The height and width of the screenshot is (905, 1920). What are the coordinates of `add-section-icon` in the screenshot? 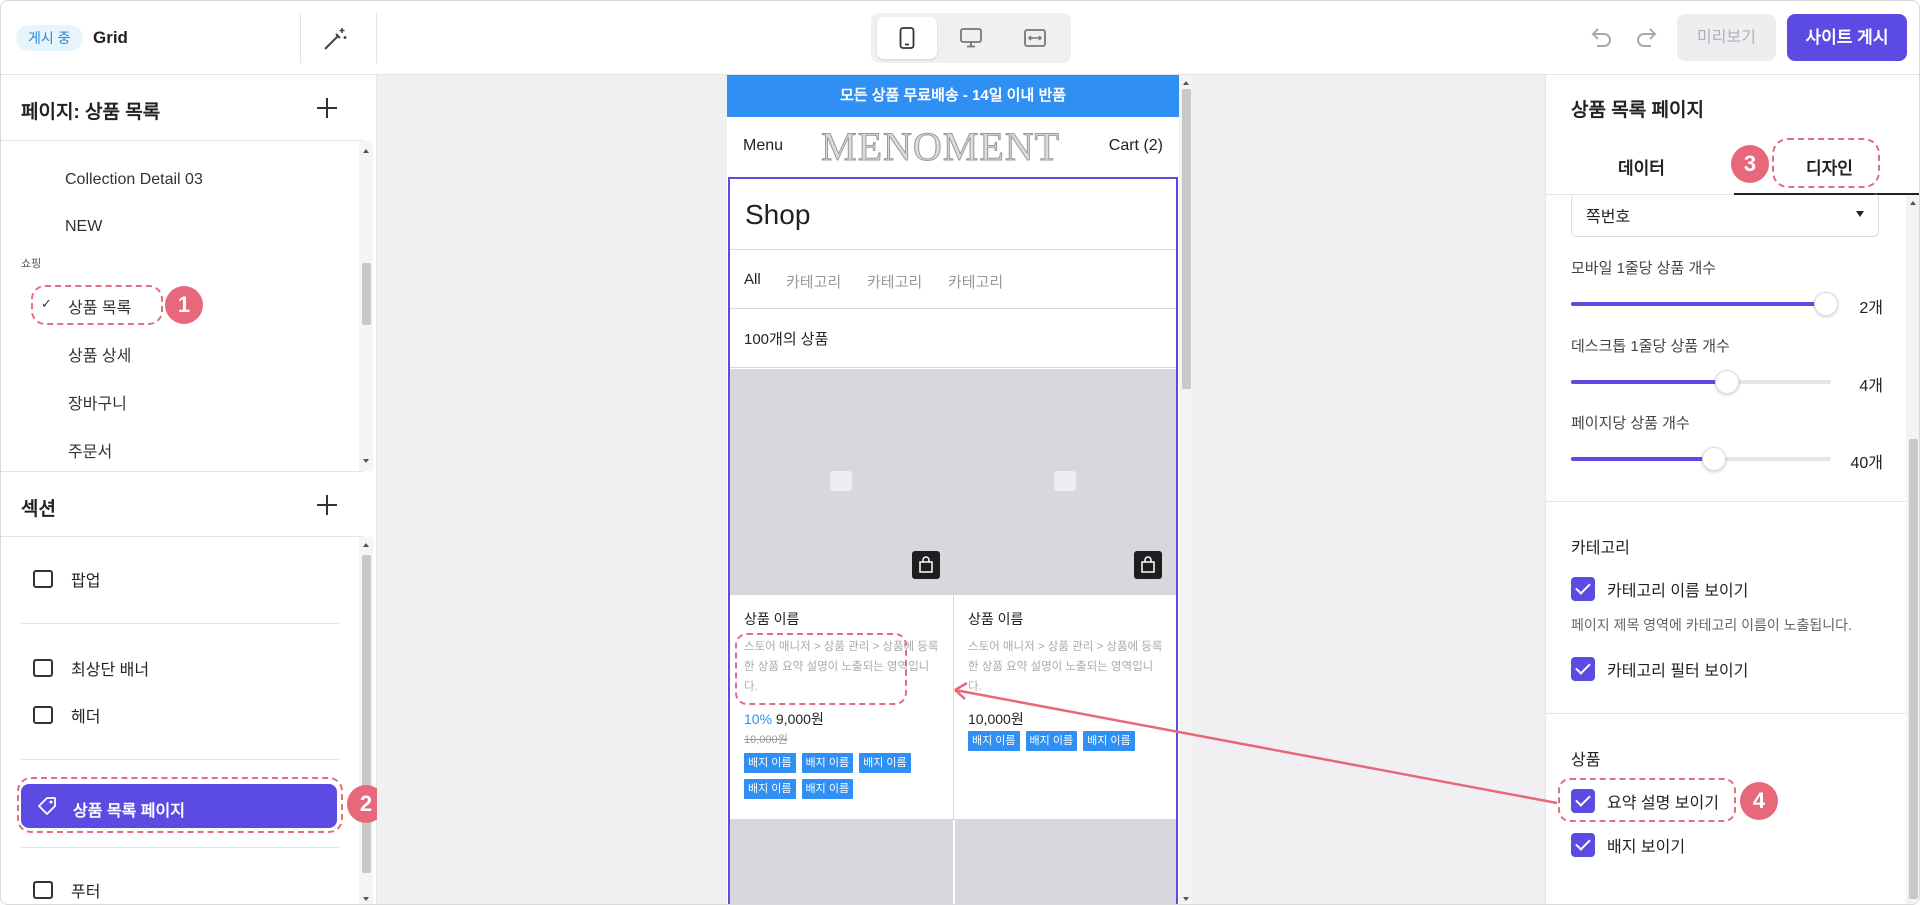 It's located at (327, 505).